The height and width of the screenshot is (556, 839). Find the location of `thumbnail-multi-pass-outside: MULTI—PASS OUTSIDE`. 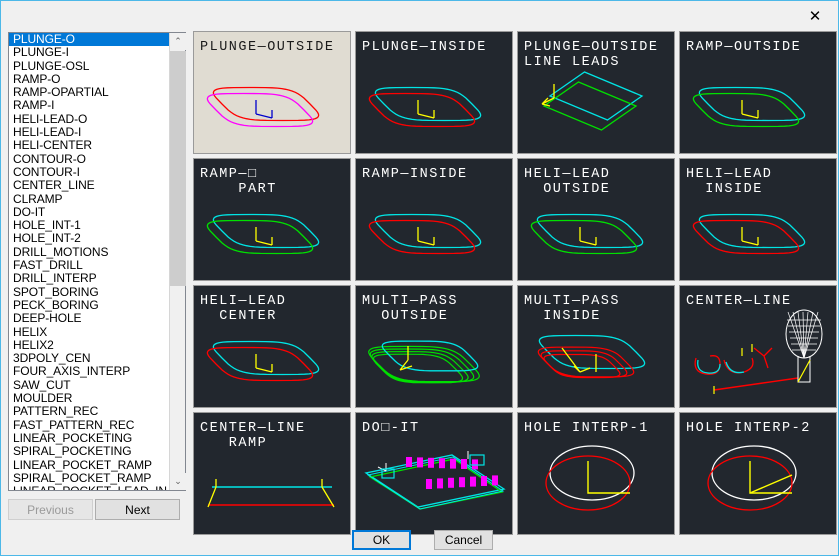

thumbnail-multi-pass-outside: MULTI—PASS OUTSIDE is located at coordinates (434, 346).